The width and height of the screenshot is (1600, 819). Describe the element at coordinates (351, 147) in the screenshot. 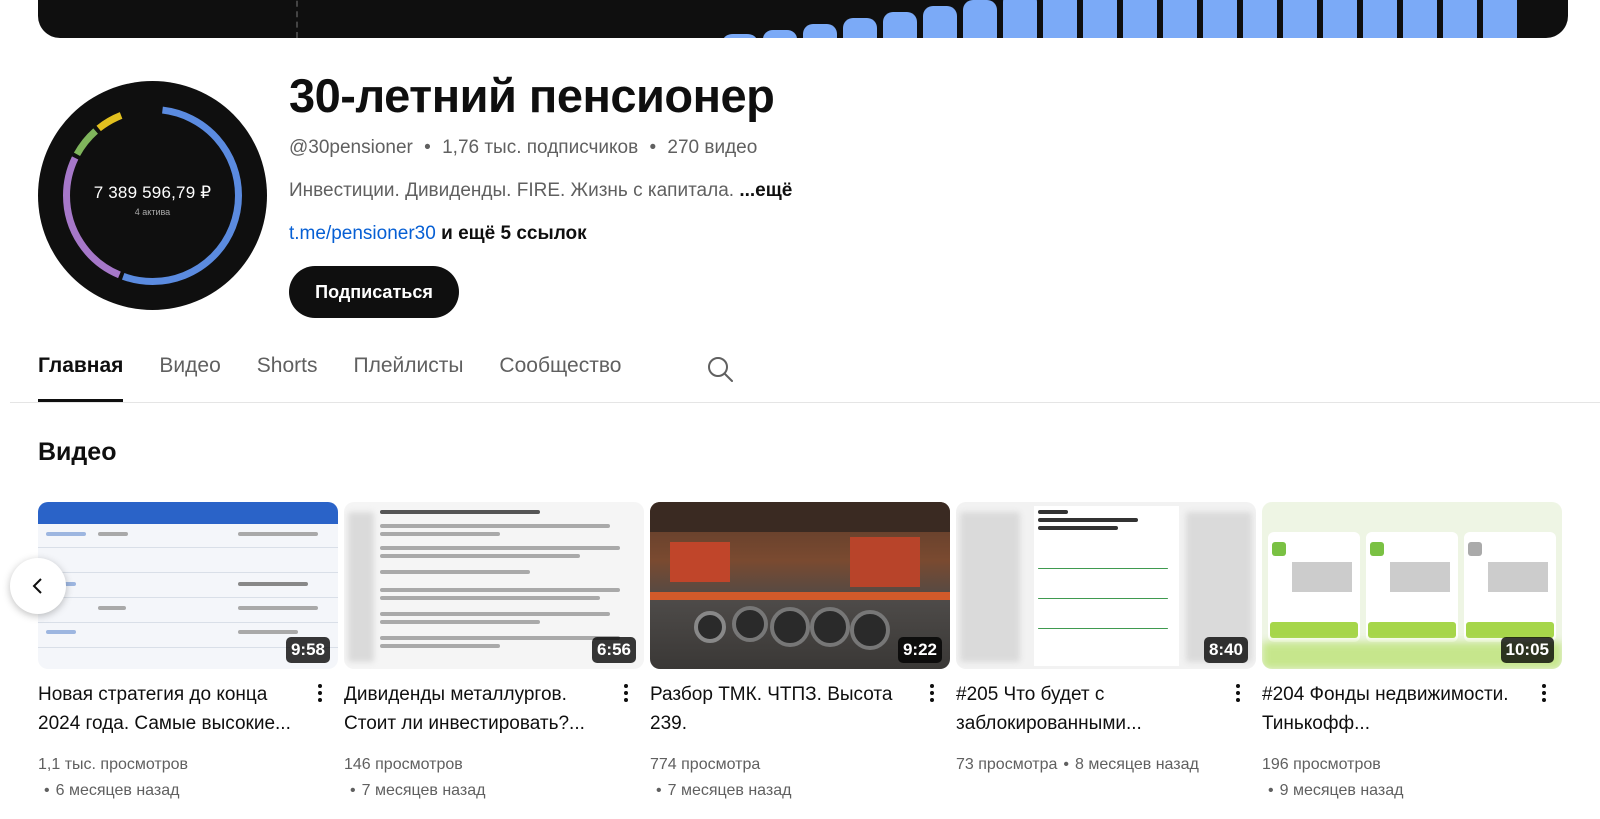

I see `channel-handle: @30pensioner` at that location.